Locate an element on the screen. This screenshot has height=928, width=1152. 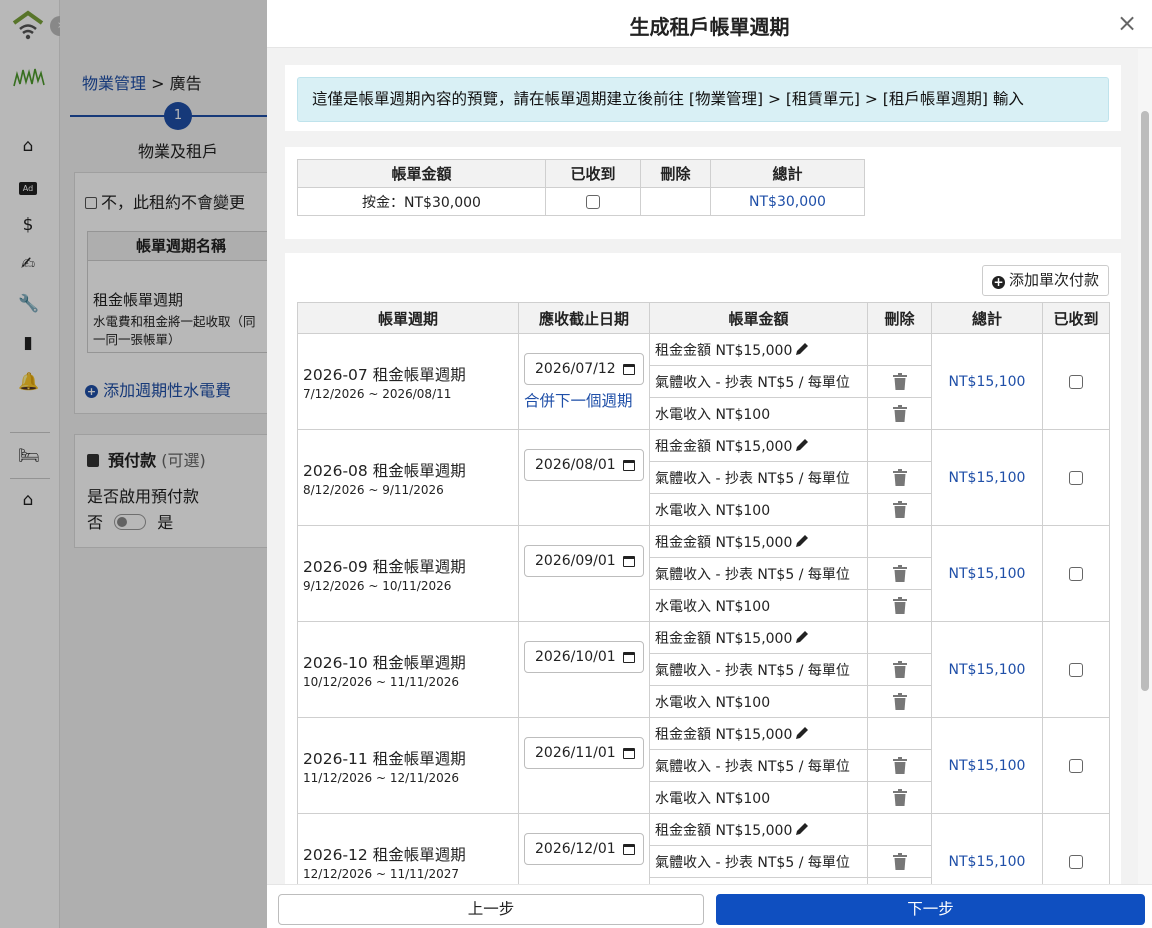
due-date-input: 2026/12/01 is located at coordinates (584, 849).